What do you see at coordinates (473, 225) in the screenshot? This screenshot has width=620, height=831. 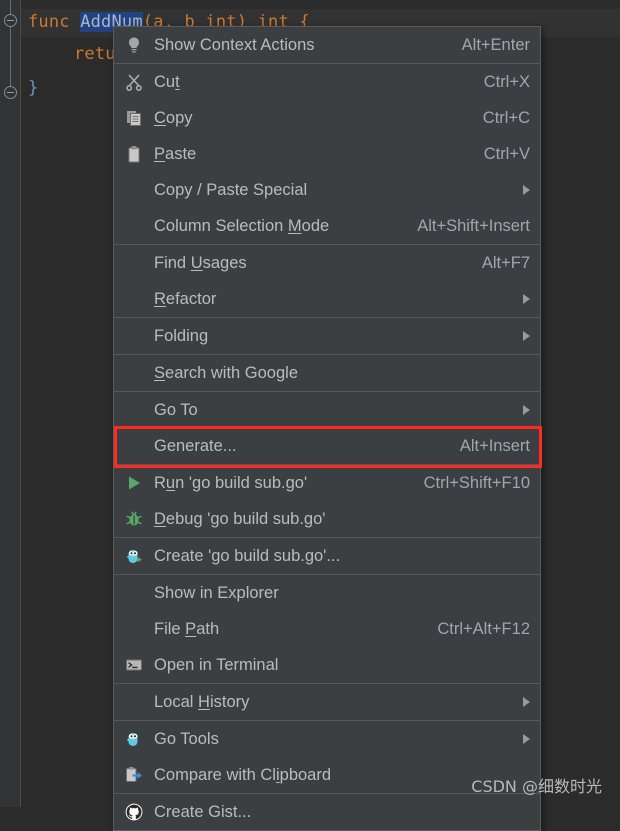 I see `menu-item-shortcut: Alt+Shift+Insert` at bounding box center [473, 225].